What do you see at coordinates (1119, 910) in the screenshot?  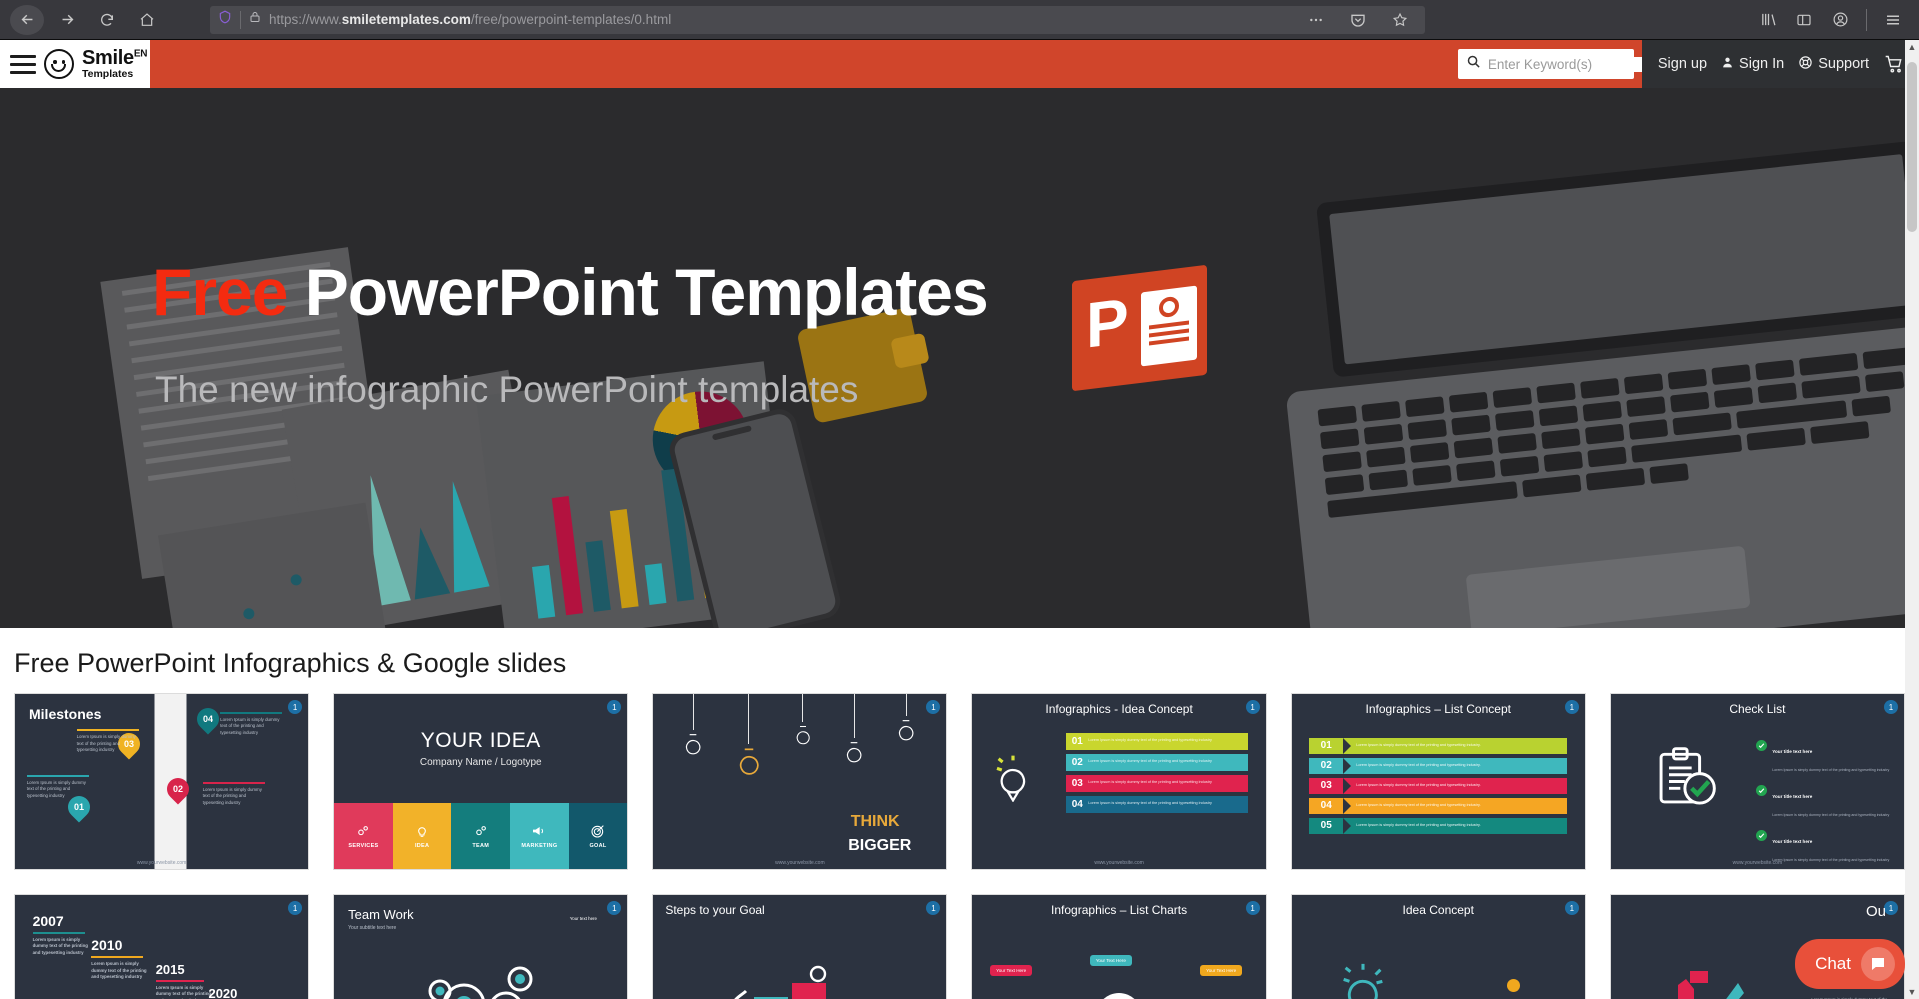 I see `card-title: Infographics – List Charts` at bounding box center [1119, 910].